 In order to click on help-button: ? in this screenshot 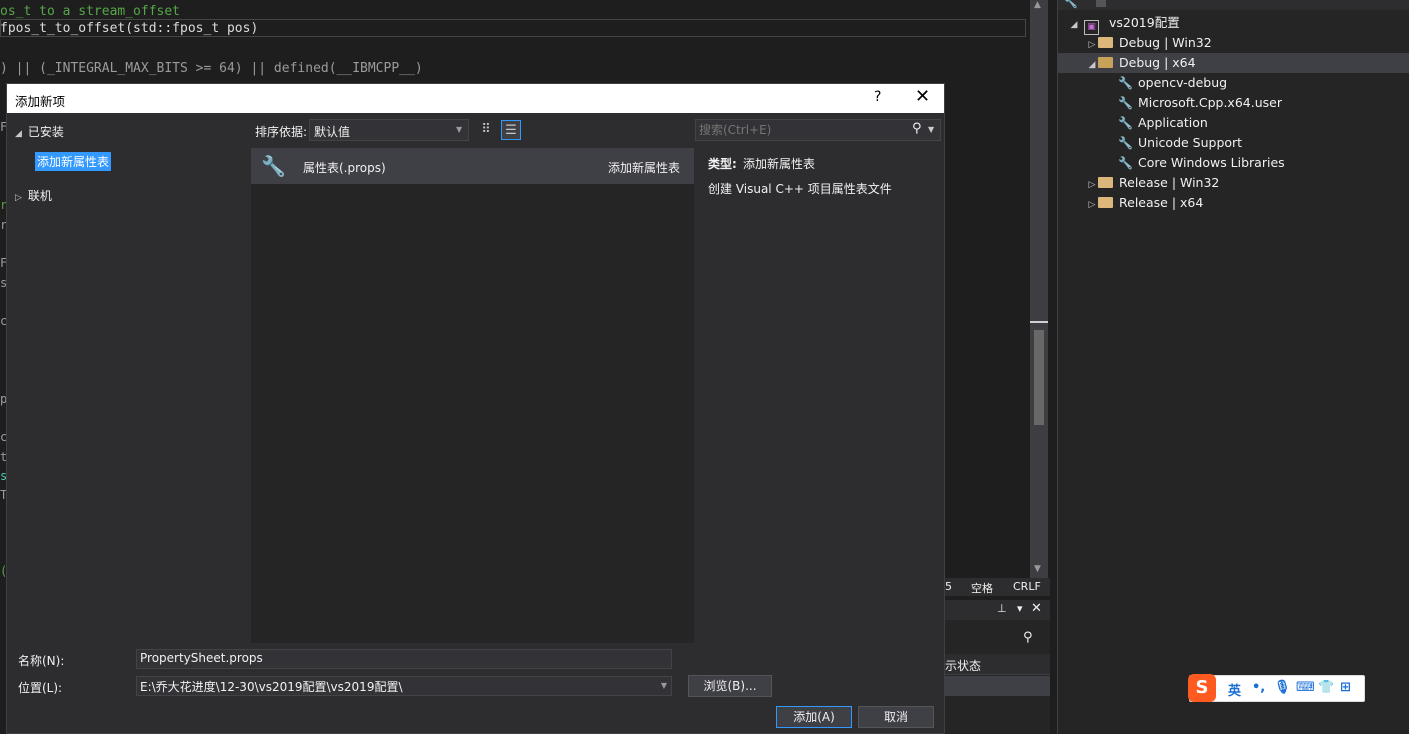, I will do `click(877, 97)`.